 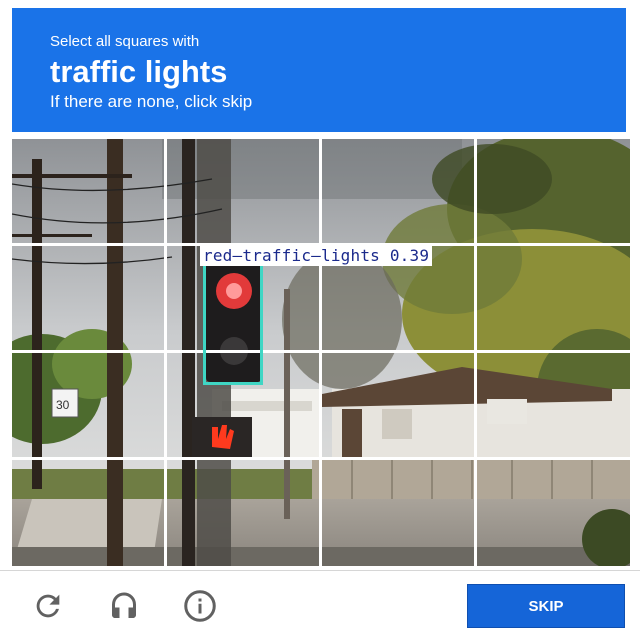 What do you see at coordinates (151, 101) in the screenshot?
I see `instruction-post: If there are none, click skip` at bounding box center [151, 101].